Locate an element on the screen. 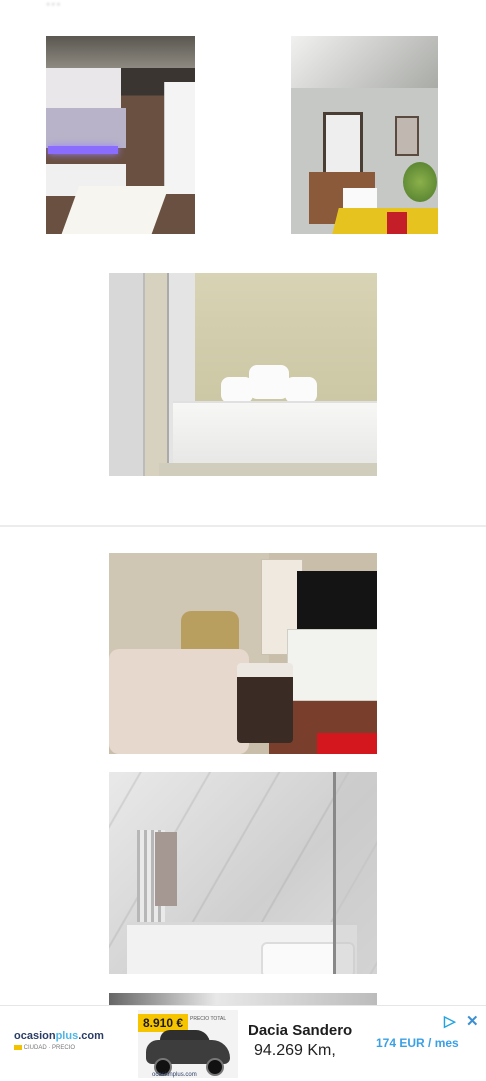 Image resolution: width=486 pixels, height=1081 pixels. bedroom-photo is located at coordinates (243, 374).